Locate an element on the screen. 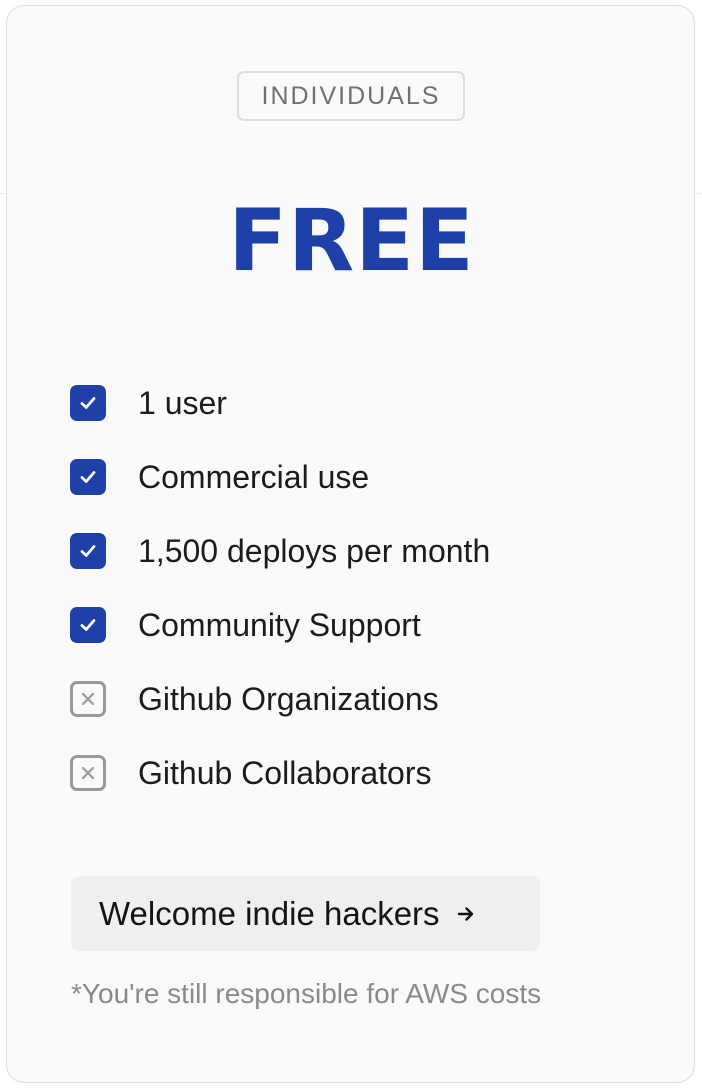 This screenshot has height=1089, width=702. plan-badge: INDIVIDUALS is located at coordinates (351, 96).